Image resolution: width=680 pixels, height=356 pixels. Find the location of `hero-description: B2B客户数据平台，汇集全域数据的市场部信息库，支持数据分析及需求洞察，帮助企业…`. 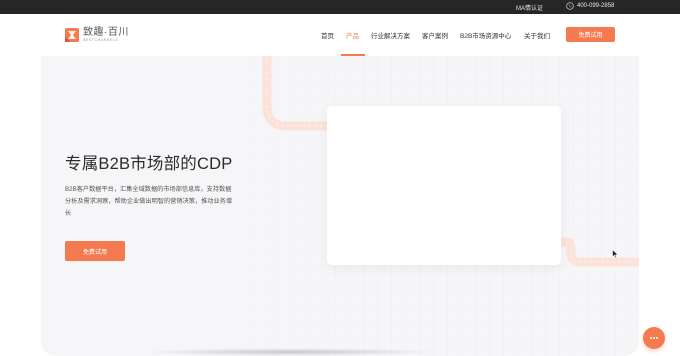

hero-description: B2B客户数据平台，汇集全域数据的市场部信息库，支持数据分析及需求洞察，帮助企业… is located at coordinates (149, 201).